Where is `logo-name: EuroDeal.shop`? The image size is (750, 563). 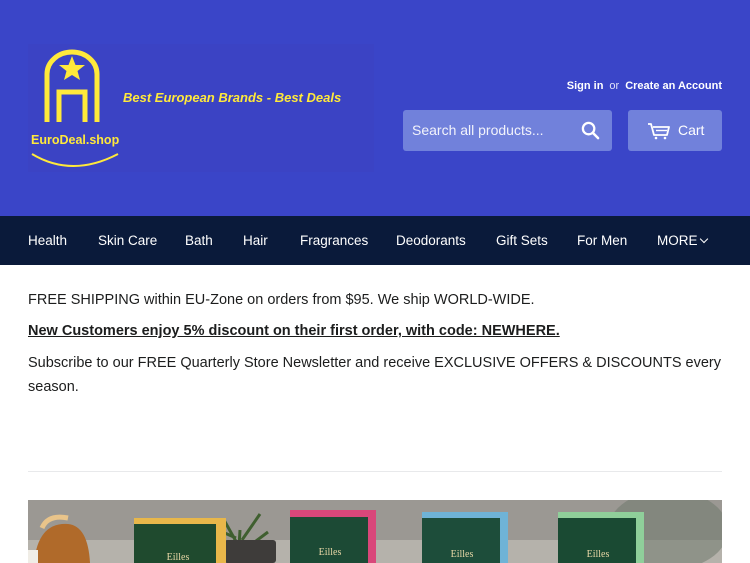
logo-name: EuroDeal.shop is located at coordinates (75, 140).